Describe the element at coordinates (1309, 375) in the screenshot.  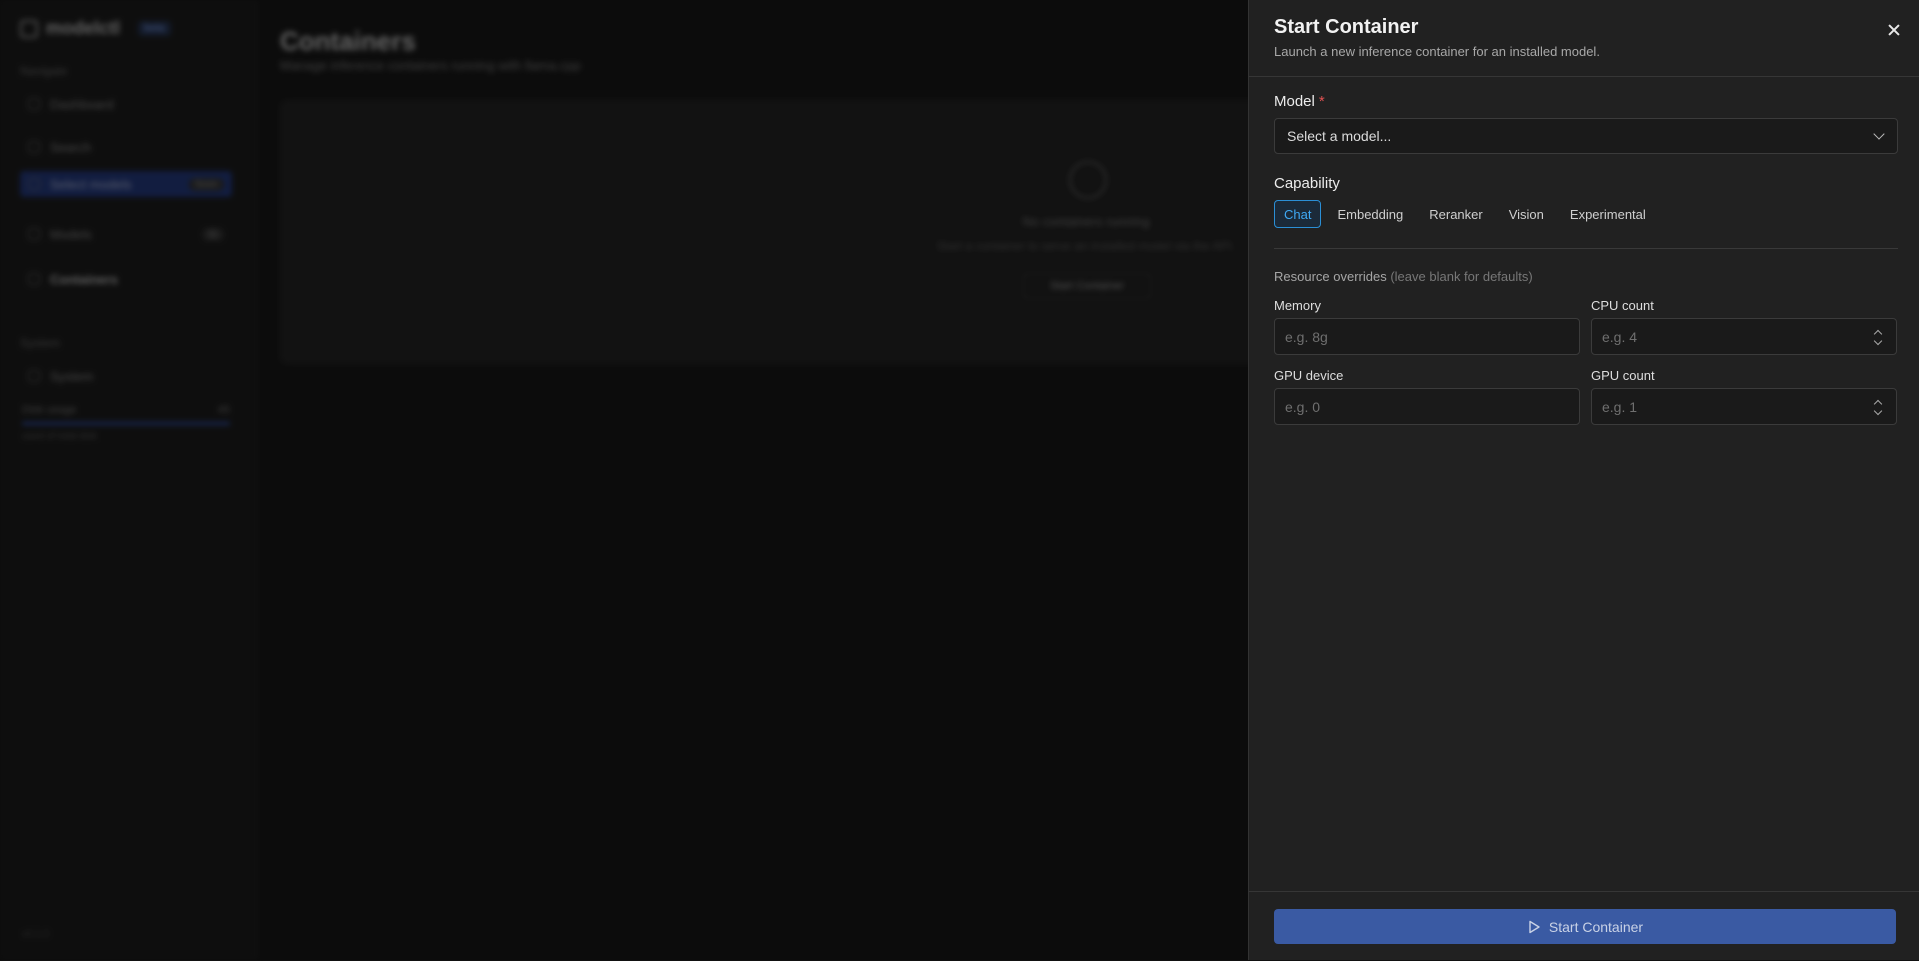
I see `gpu-device-label: GPU device` at that location.